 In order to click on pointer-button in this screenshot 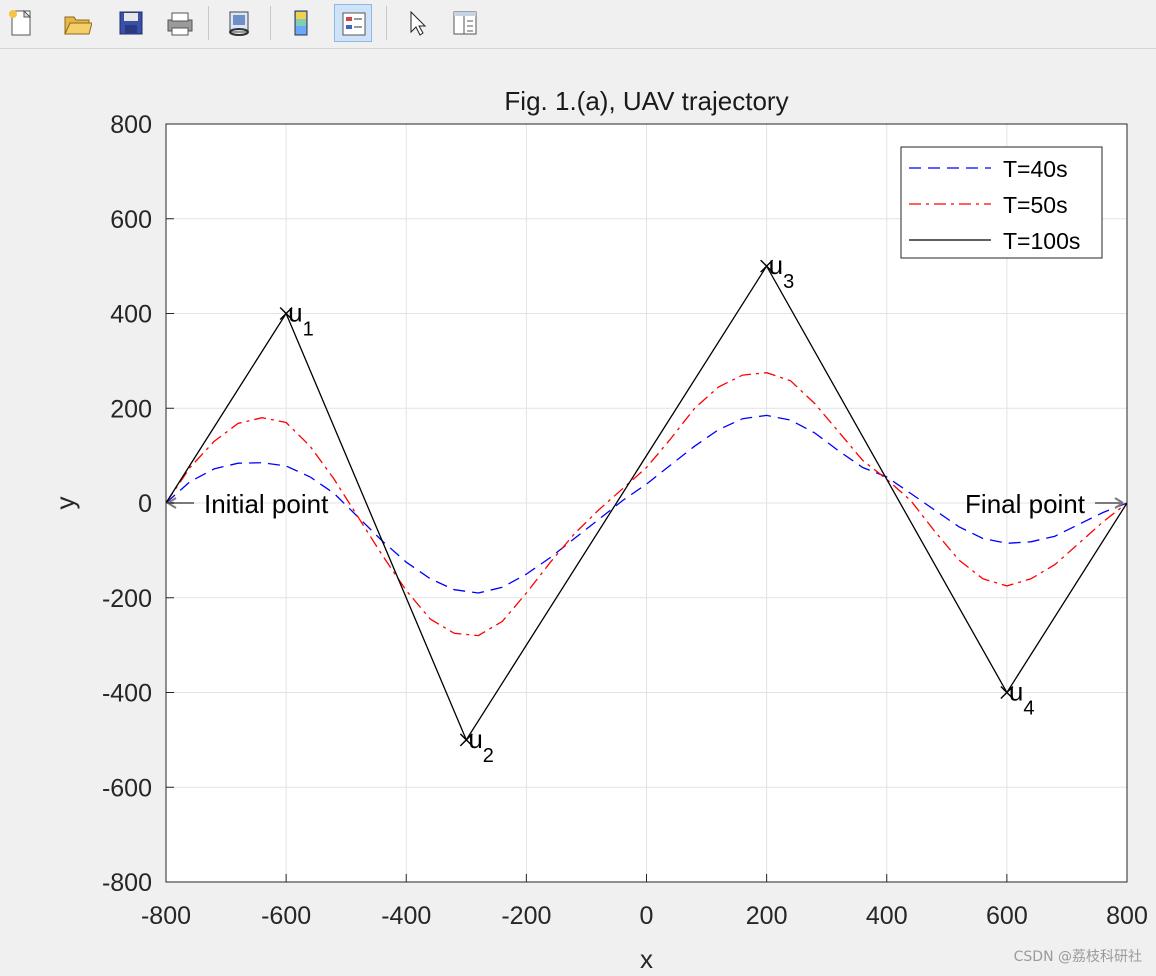, I will do `click(417, 23)`.